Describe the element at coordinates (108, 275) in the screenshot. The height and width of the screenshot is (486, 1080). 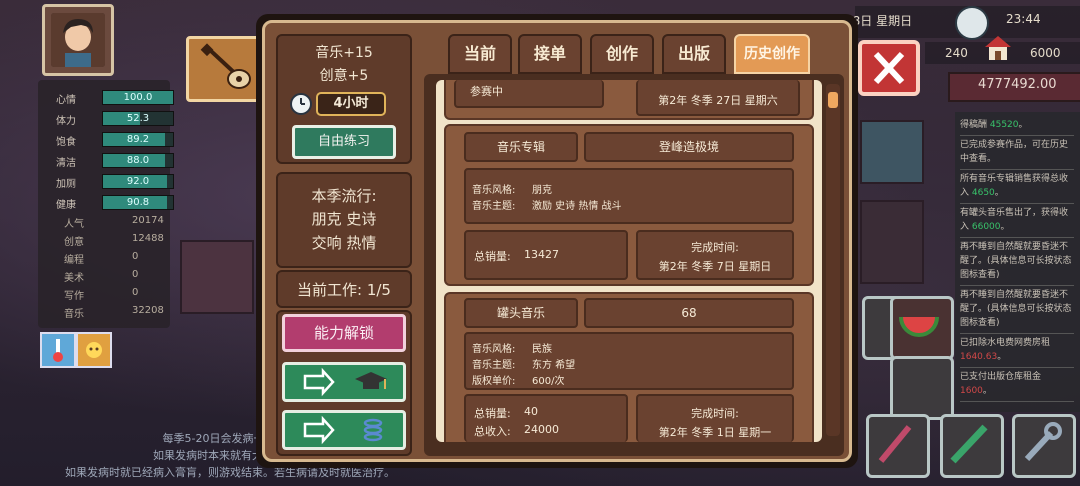
I see `attribute-row: 美术 0` at that location.